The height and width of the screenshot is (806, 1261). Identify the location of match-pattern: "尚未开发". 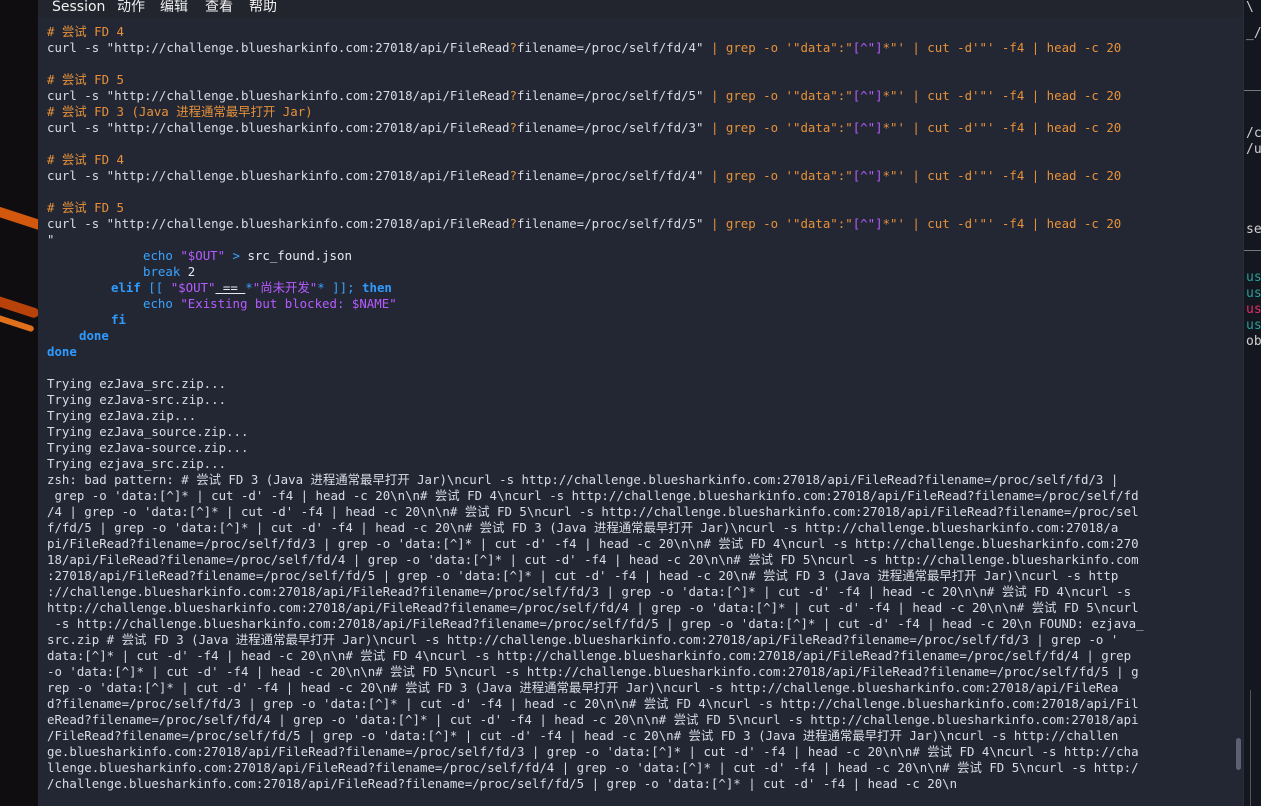
(285, 287).